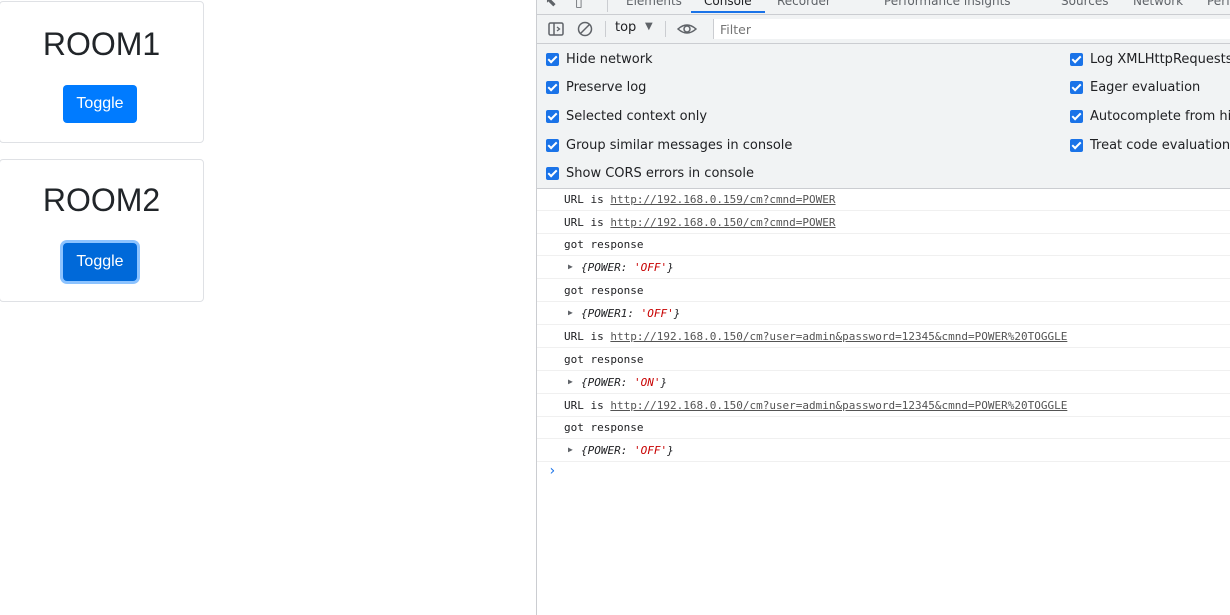 The height and width of the screenshot is (615, 1230). I want to click on setting-eager-evaluation: Eager evaluation, so click(1135, 87).